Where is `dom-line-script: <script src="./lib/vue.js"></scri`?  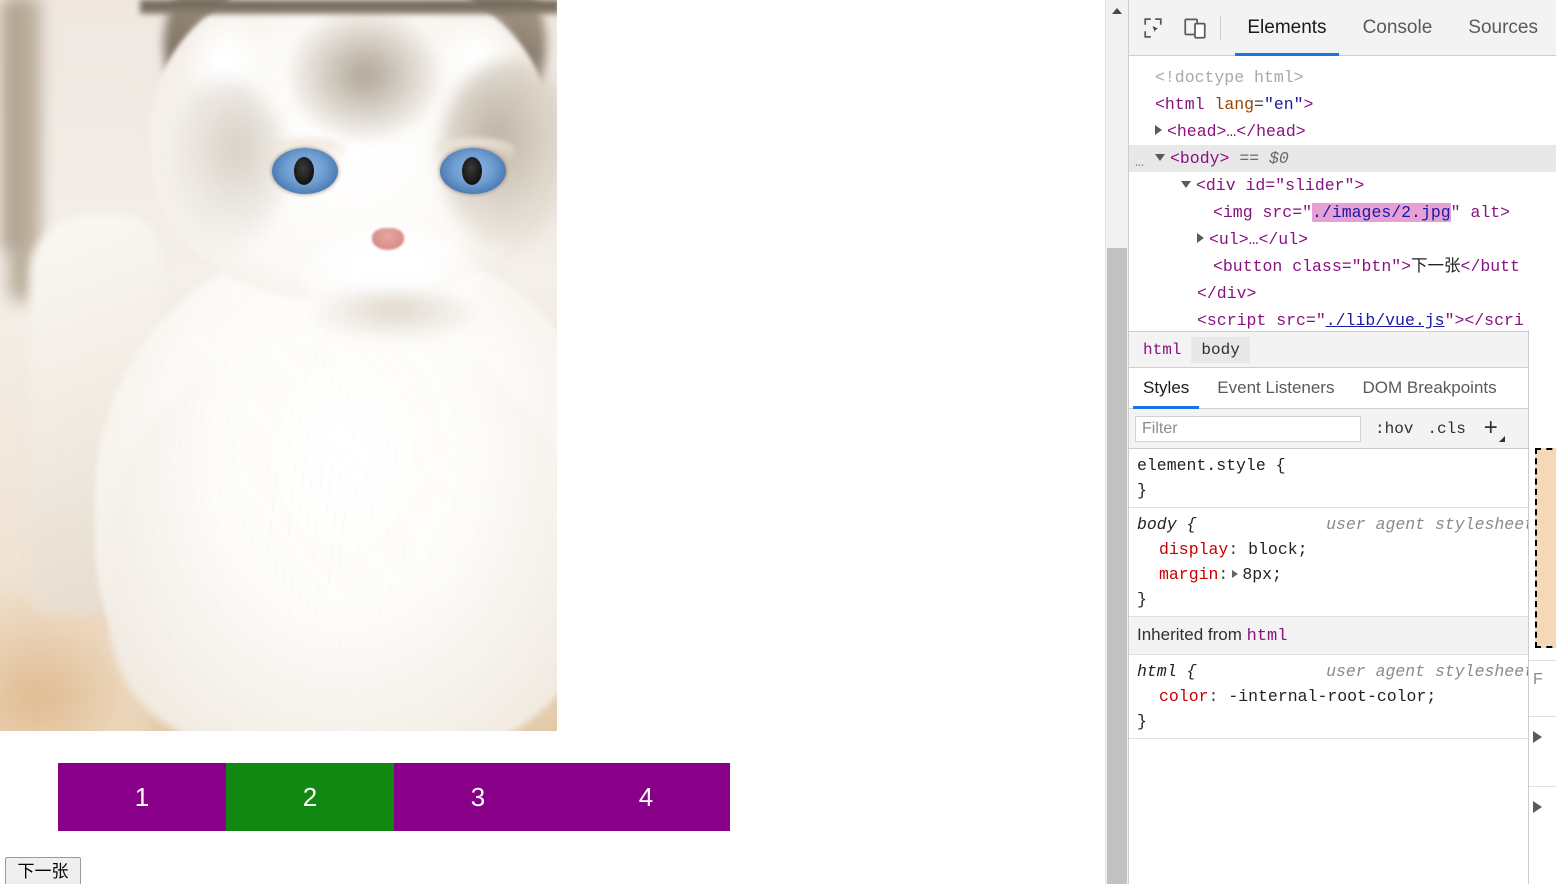 dom-line-script: <script src="./lib/vue.js"></scri is located at coordinates (1342, 319).